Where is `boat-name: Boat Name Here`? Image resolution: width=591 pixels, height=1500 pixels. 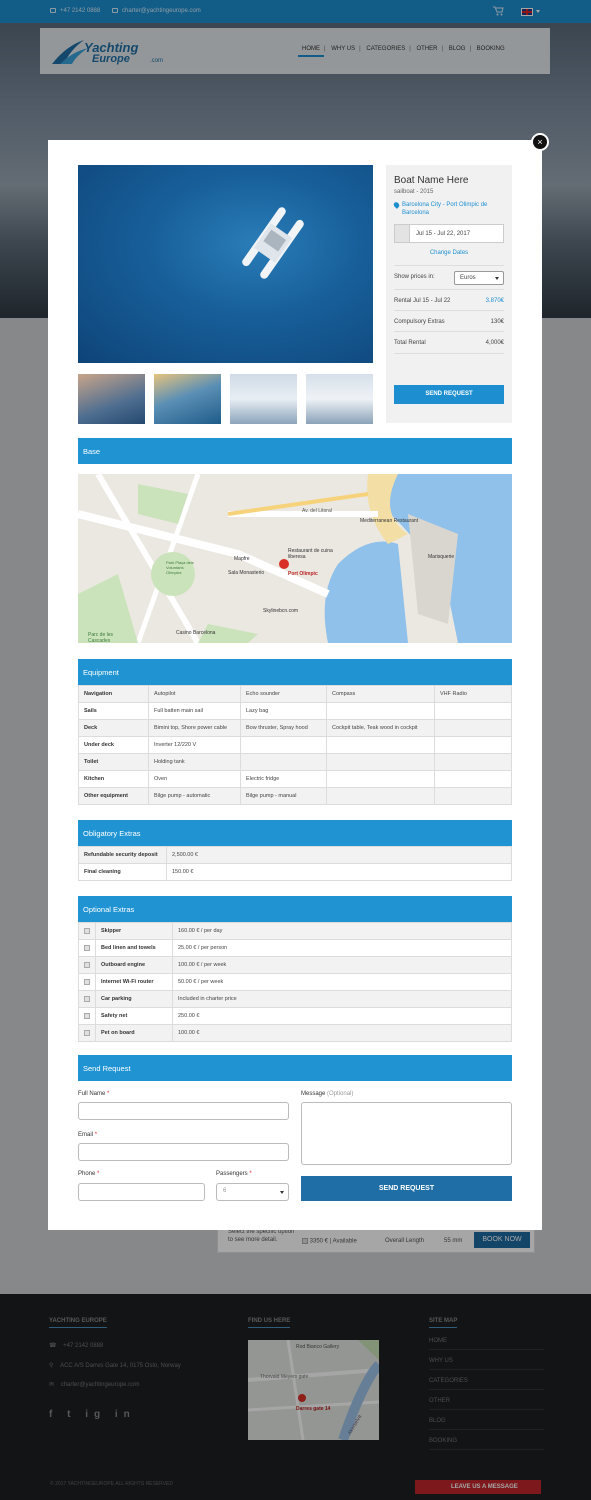
boat-name: Boat Name Here is located at coordinates (431, 180).